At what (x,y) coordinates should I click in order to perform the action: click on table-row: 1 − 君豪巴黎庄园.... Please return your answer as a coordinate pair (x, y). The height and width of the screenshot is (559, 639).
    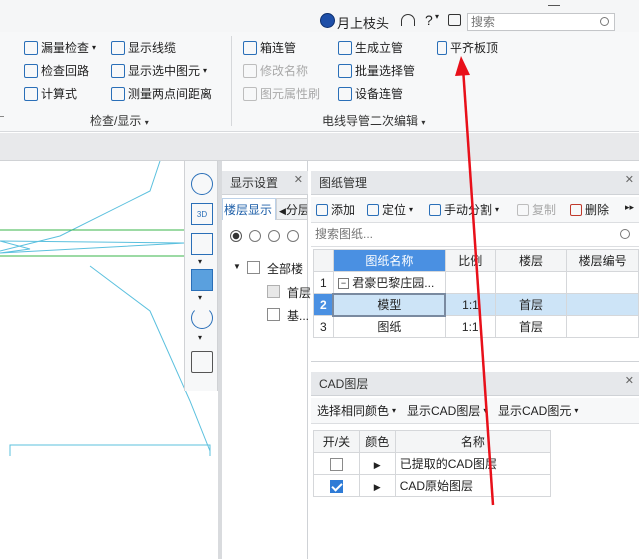
    Looking at the image, I should click on (476, 282).